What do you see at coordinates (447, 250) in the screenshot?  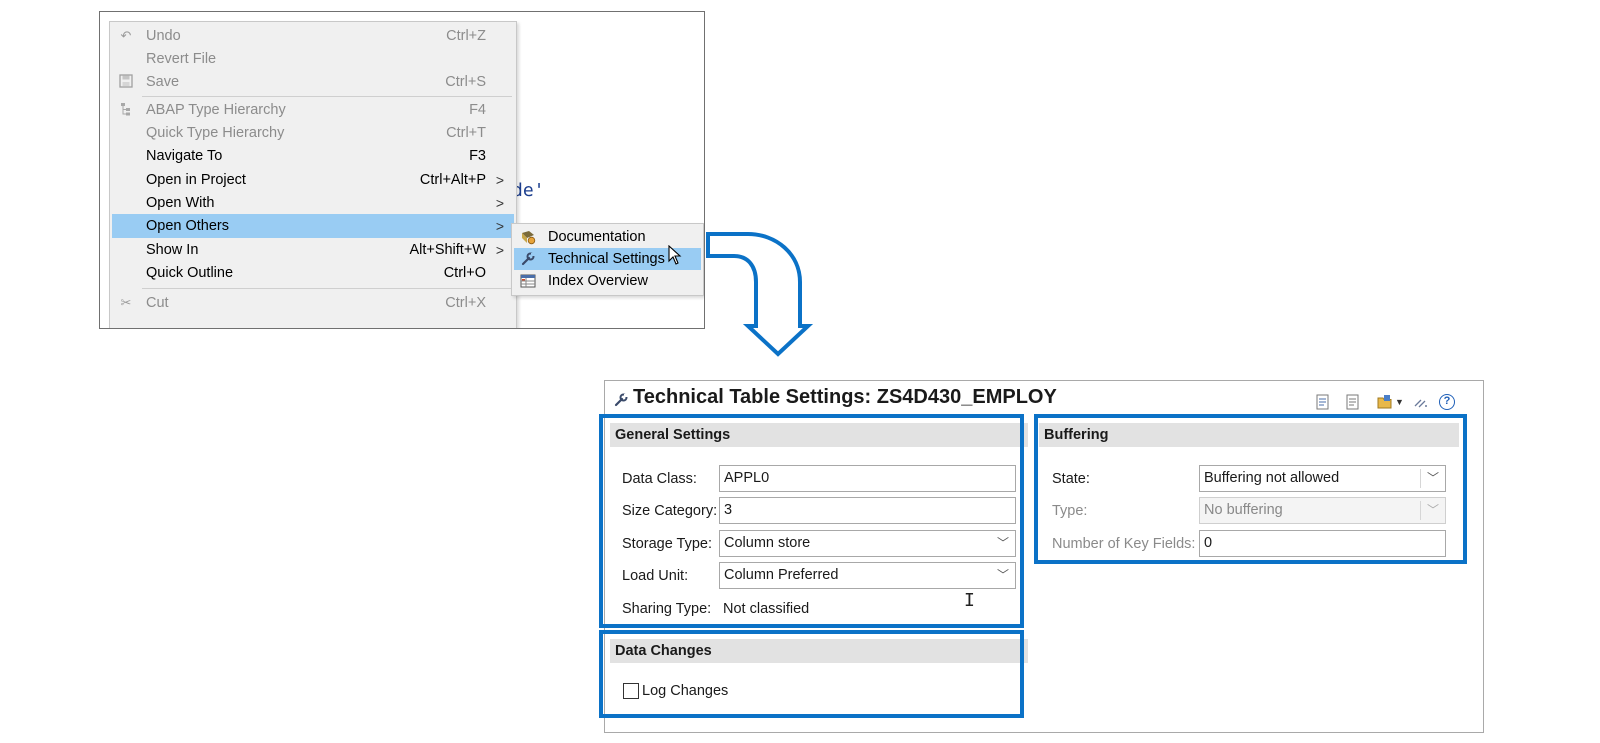 I see `menu-item-shortcut: Alt+Shift+W` at bounding box center [447, 250].